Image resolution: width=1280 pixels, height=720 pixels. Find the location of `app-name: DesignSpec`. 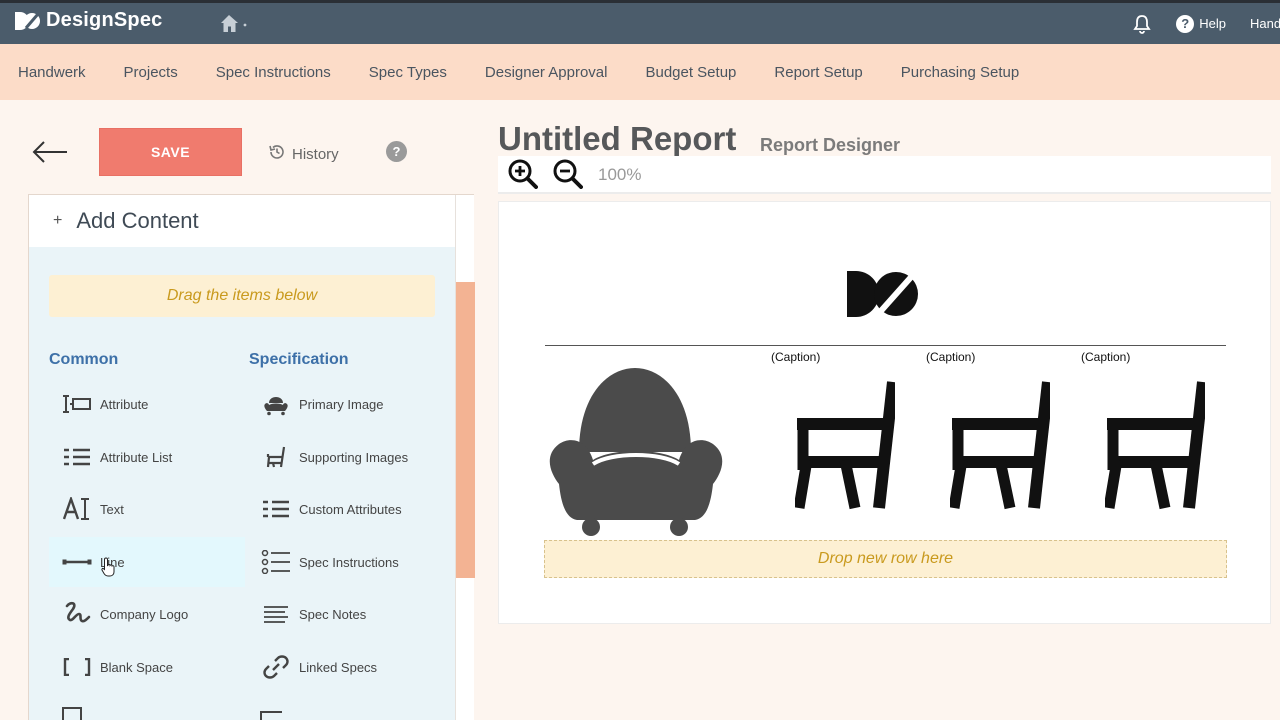

app-name: DesignSpec is located at coordinates (104, 20).